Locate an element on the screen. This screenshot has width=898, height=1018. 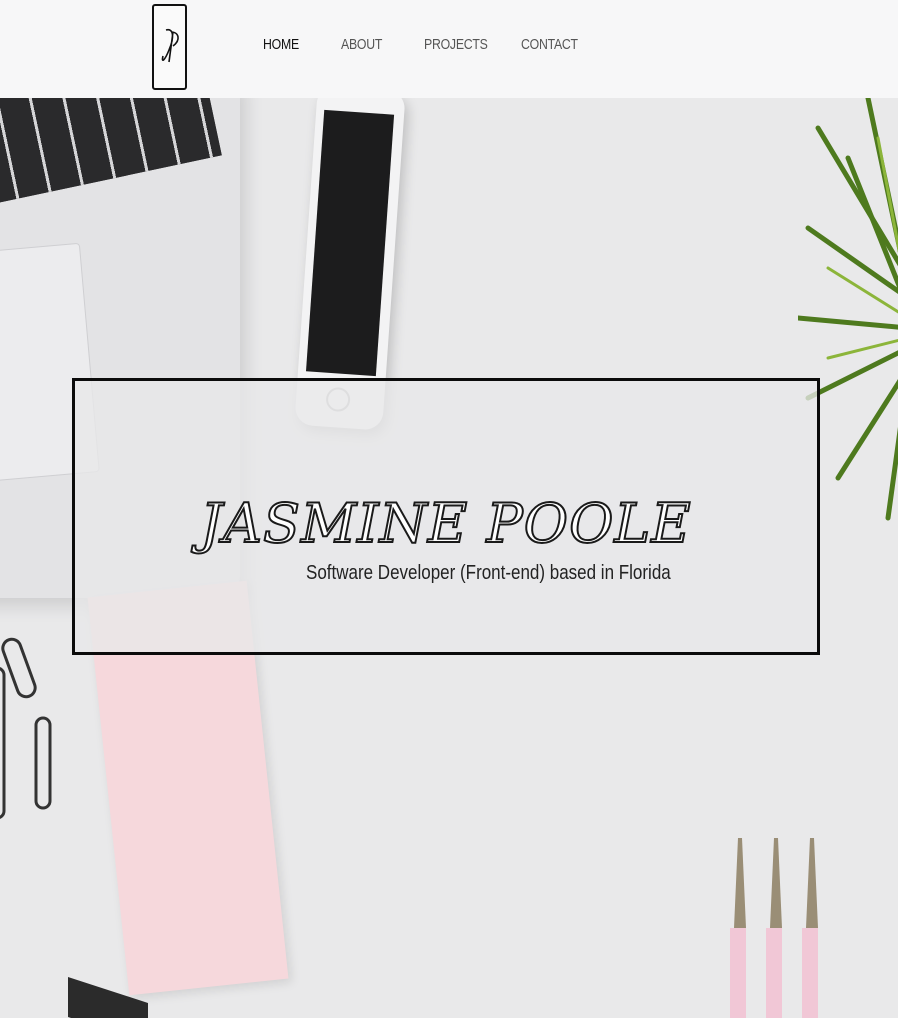
keyboard-image is located at coordinates (111, 152).